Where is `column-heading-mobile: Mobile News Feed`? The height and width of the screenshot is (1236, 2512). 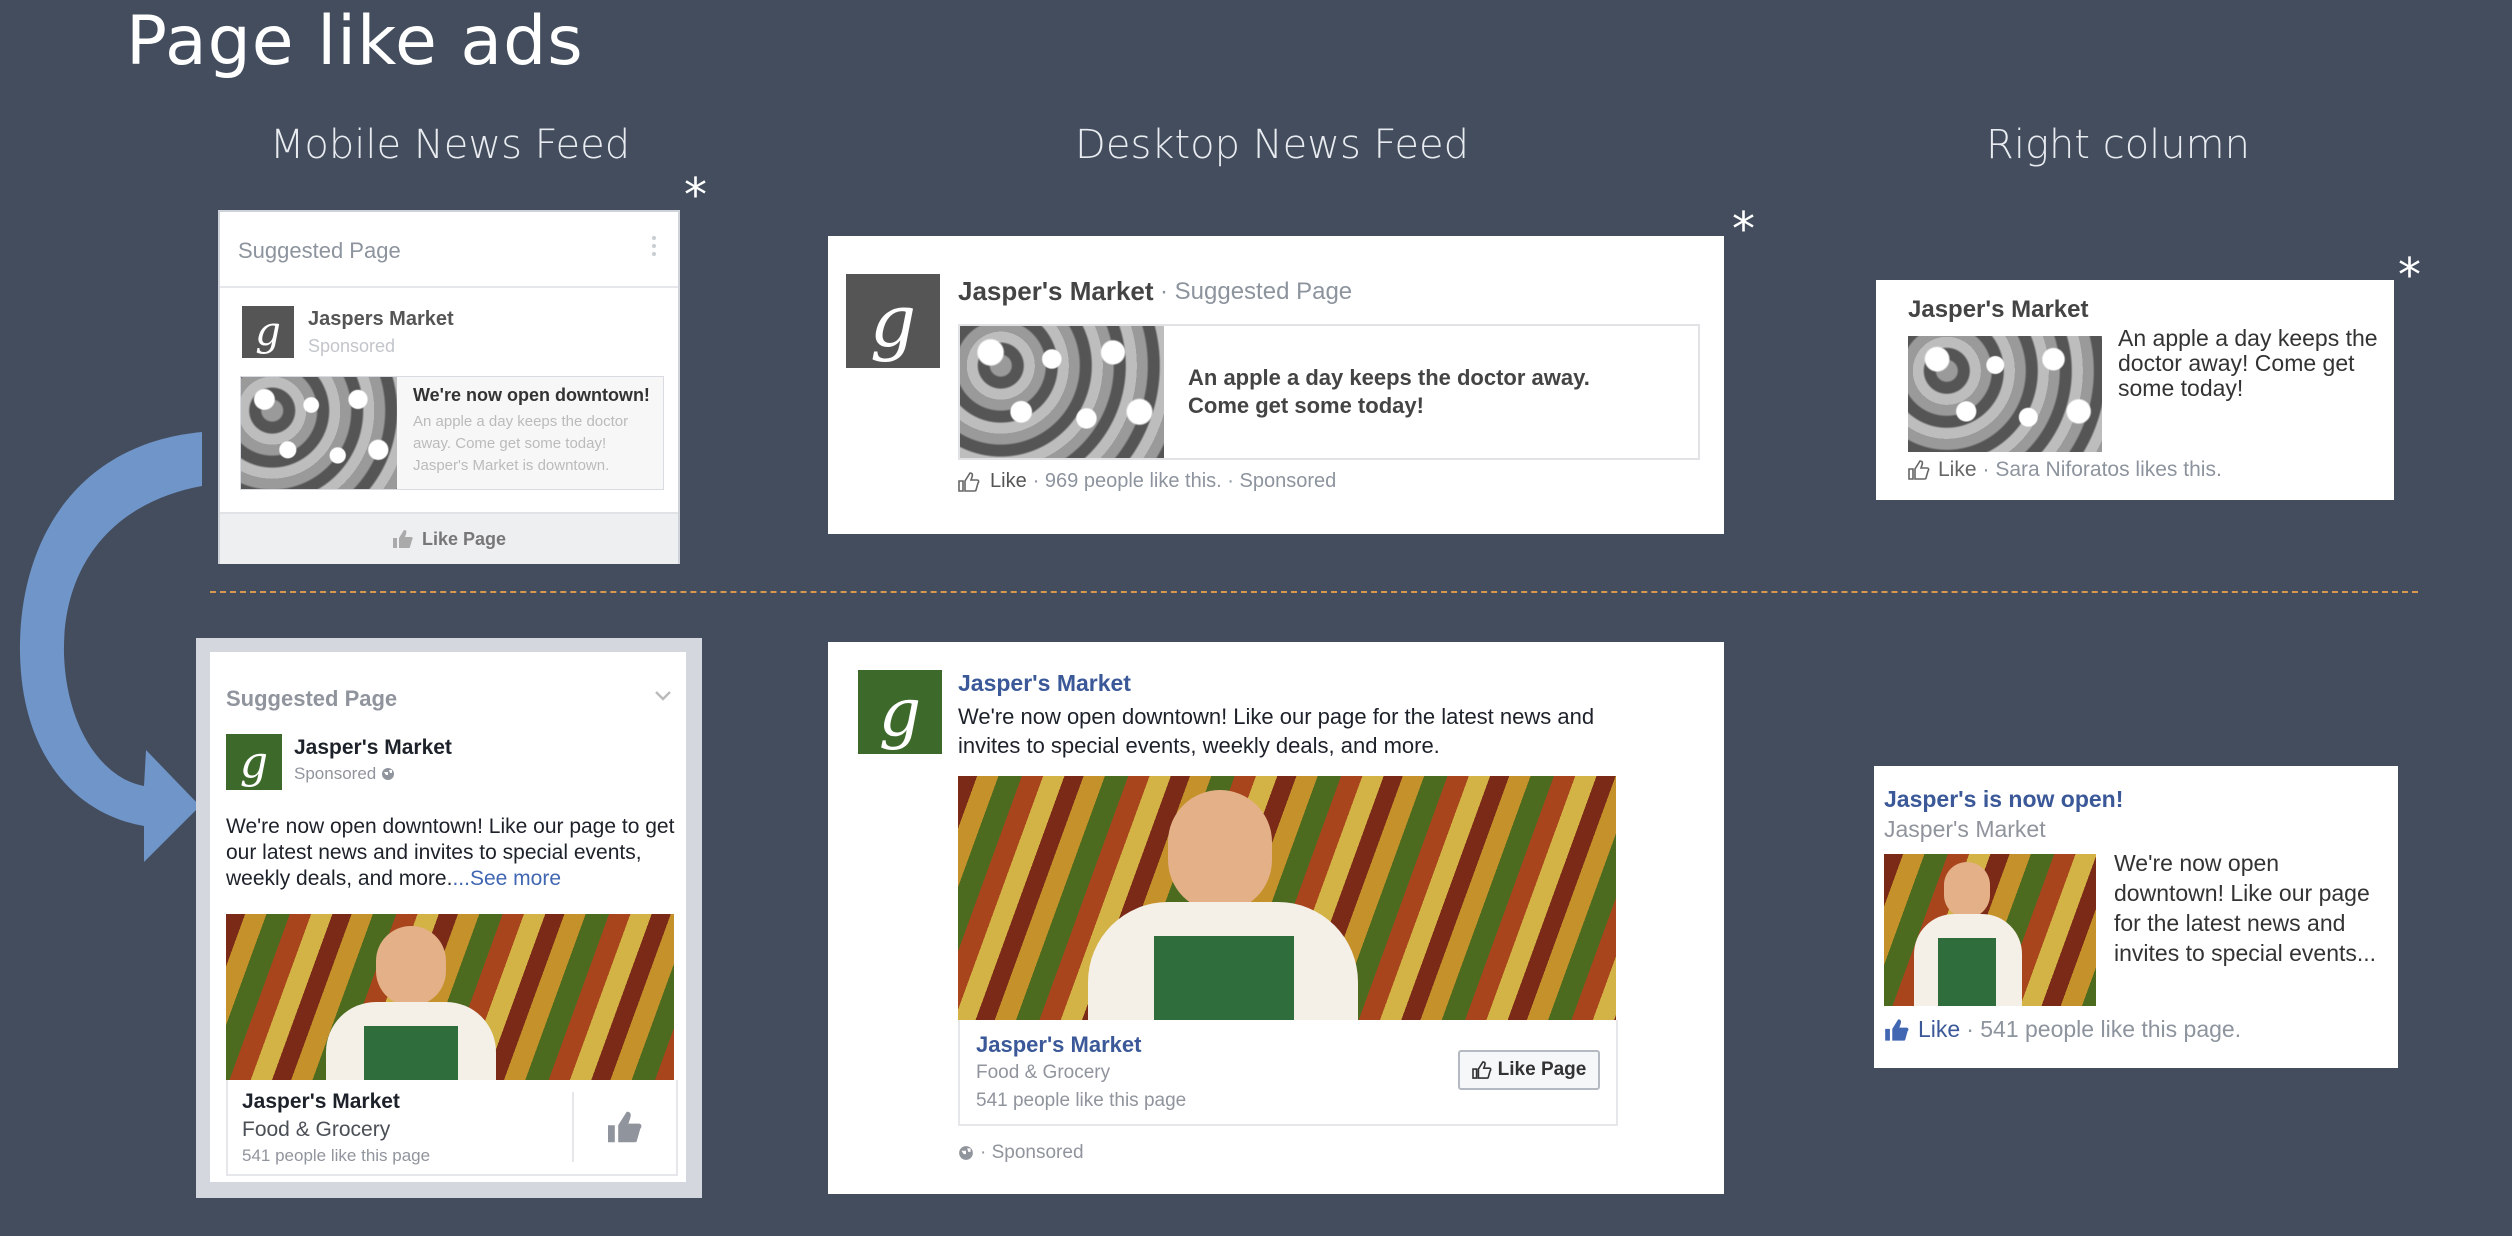 column-heading-mobile: Mobile News Feed is located at coordinates (450, 145).